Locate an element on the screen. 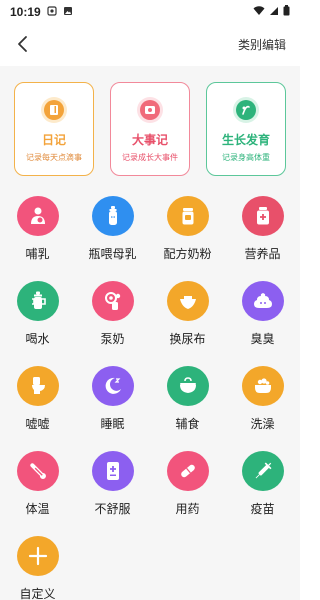 The width and height of the screenshot is (320, 600). category-label: 体温 is located at coordinates (37, 509).